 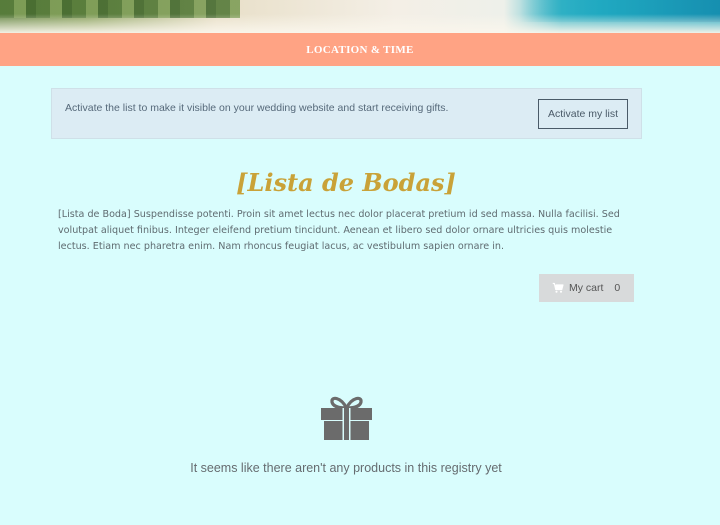 I want to click on nav-bar: LOCATION & TIME, so click(x=360, y=49).